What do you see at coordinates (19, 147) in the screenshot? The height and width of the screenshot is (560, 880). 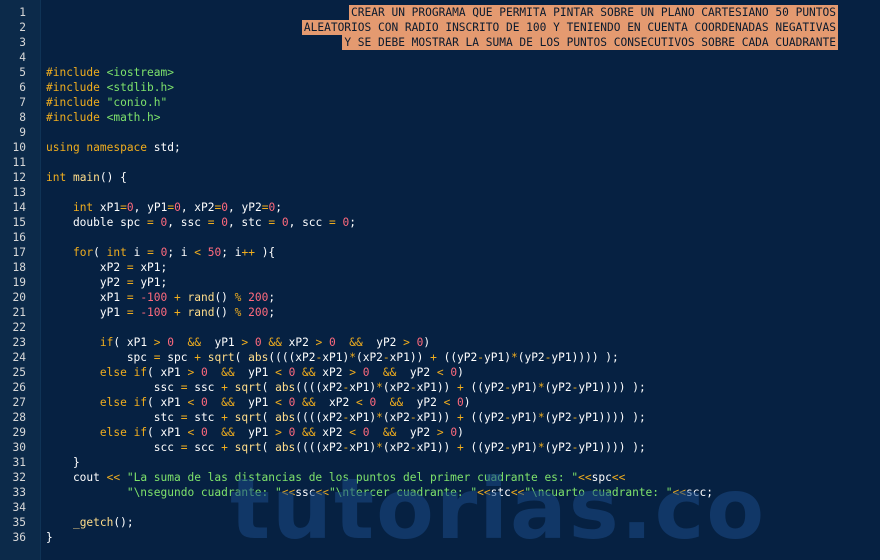 I see `line-number: 10` at bounding box center [19, 147].